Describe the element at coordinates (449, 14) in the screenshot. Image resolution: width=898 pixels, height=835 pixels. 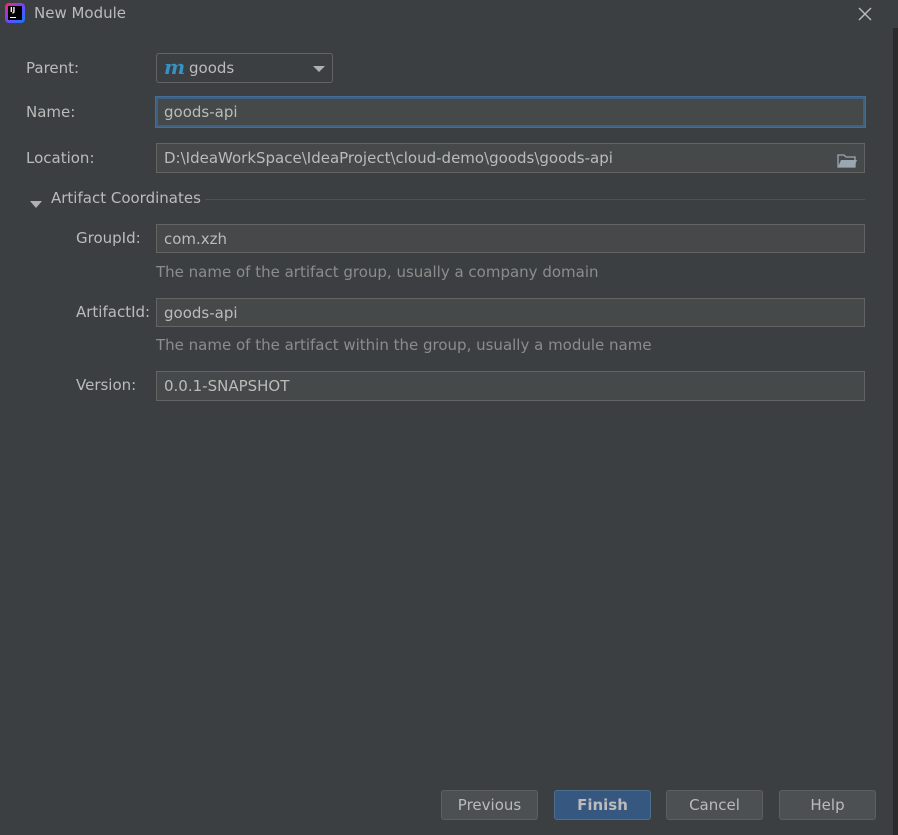
I see `title-bar: IJ New Module` at that location.